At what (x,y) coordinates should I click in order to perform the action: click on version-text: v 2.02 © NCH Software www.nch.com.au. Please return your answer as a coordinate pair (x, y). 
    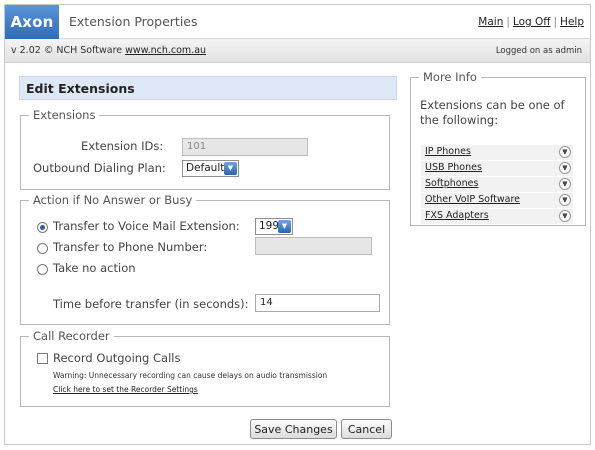
    Looking at the image, I should click on (108, 50).